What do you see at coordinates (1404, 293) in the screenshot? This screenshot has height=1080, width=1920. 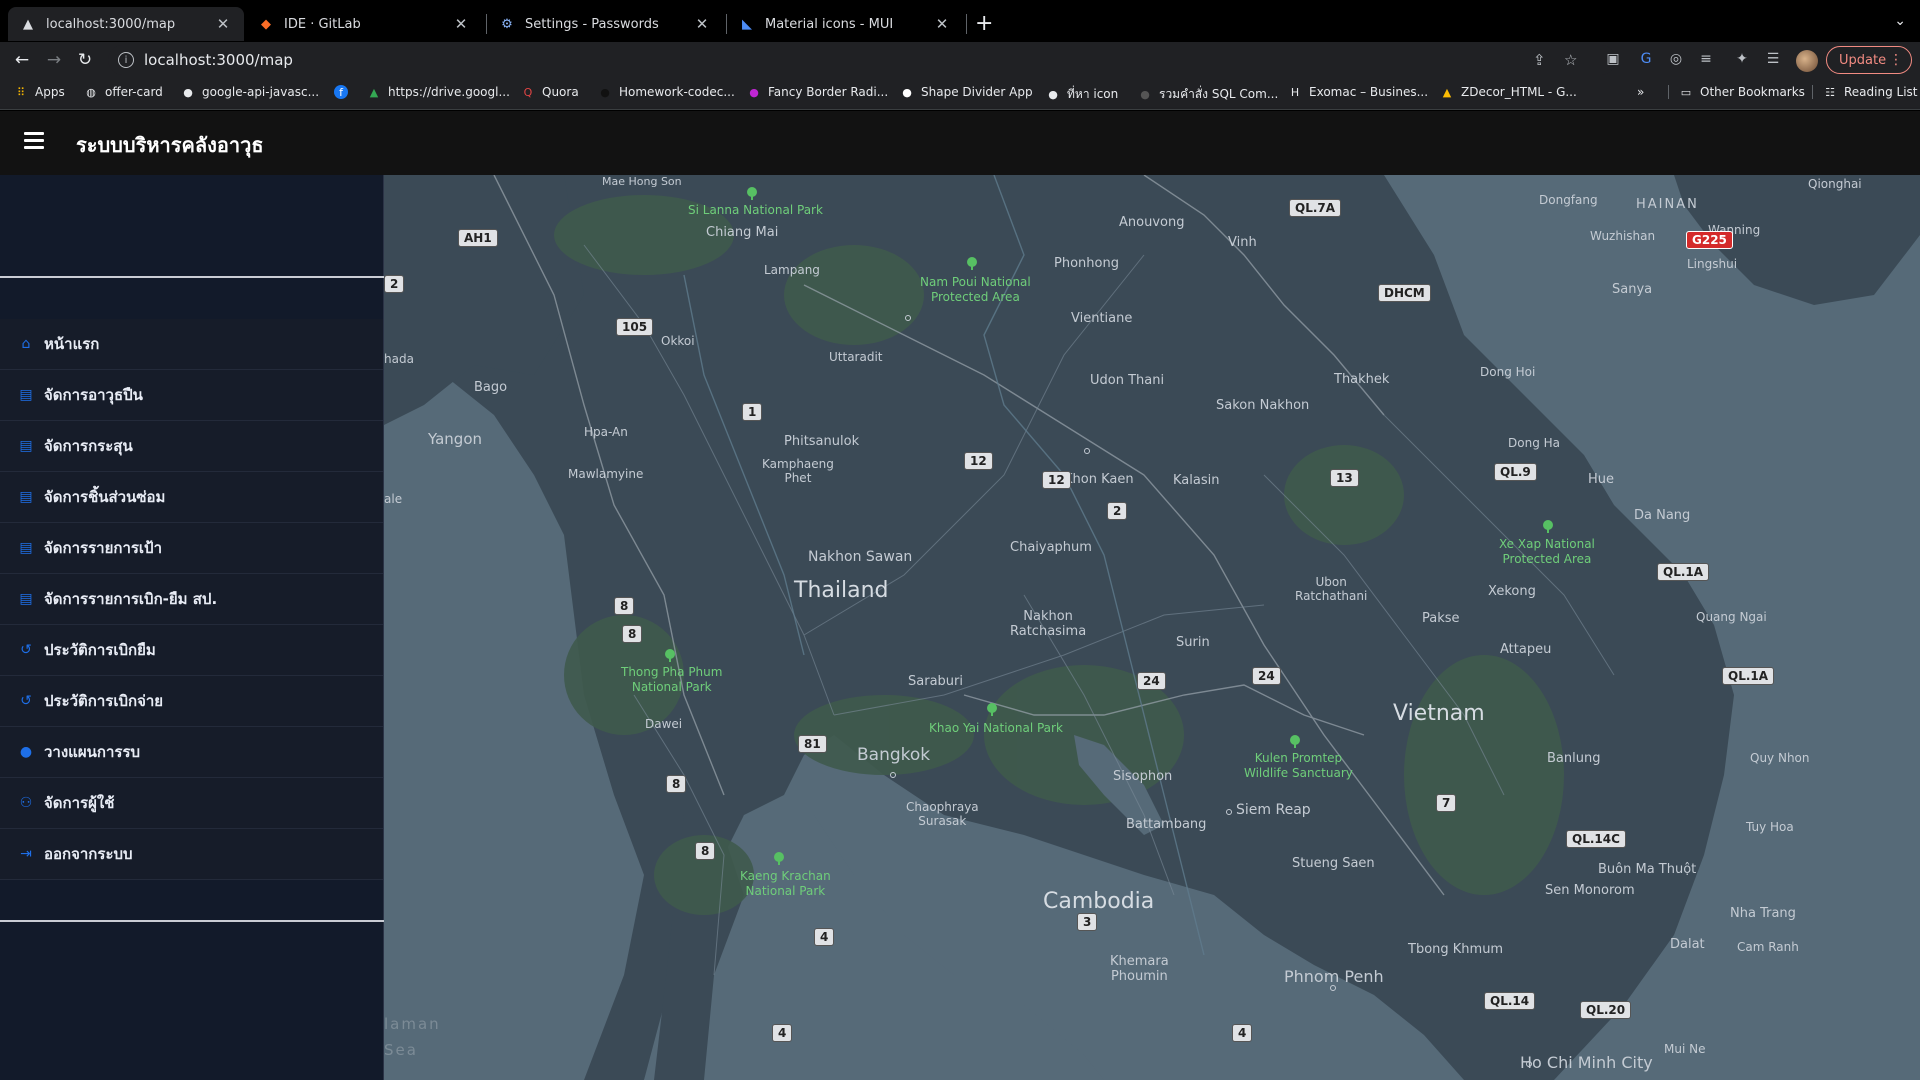 I see `road-shield: DHCM` at bounding box center [1404, 293].